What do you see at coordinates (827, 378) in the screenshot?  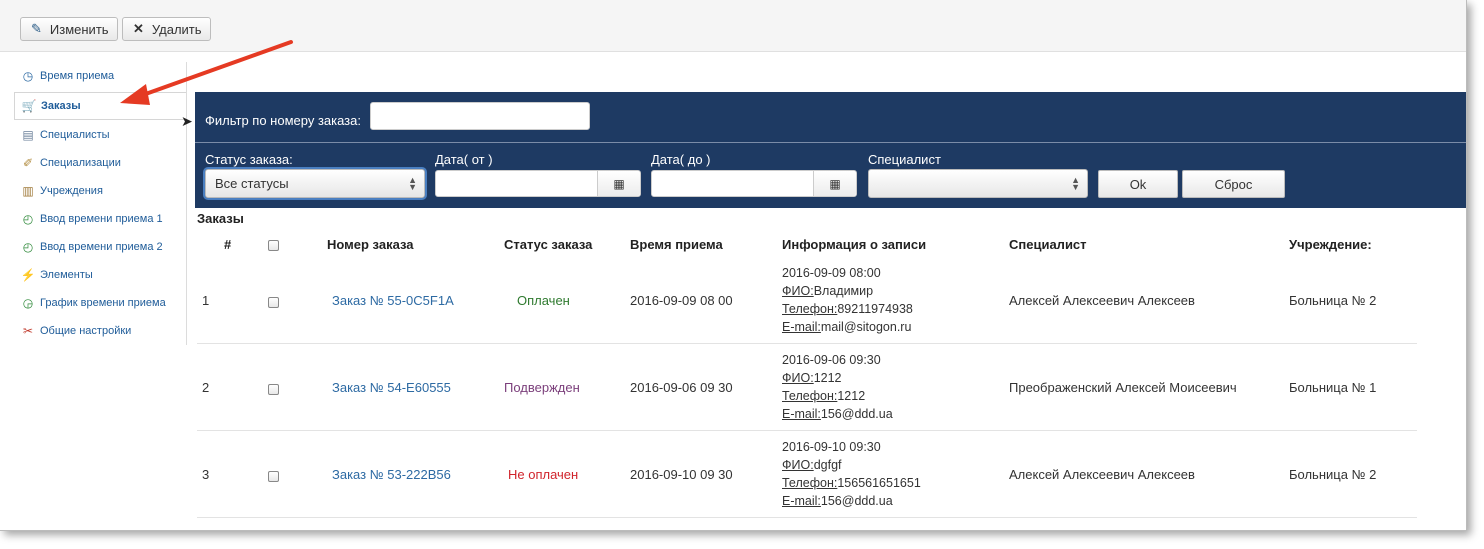 I see `fio-value: 1212` at bounding box center [827, 378].